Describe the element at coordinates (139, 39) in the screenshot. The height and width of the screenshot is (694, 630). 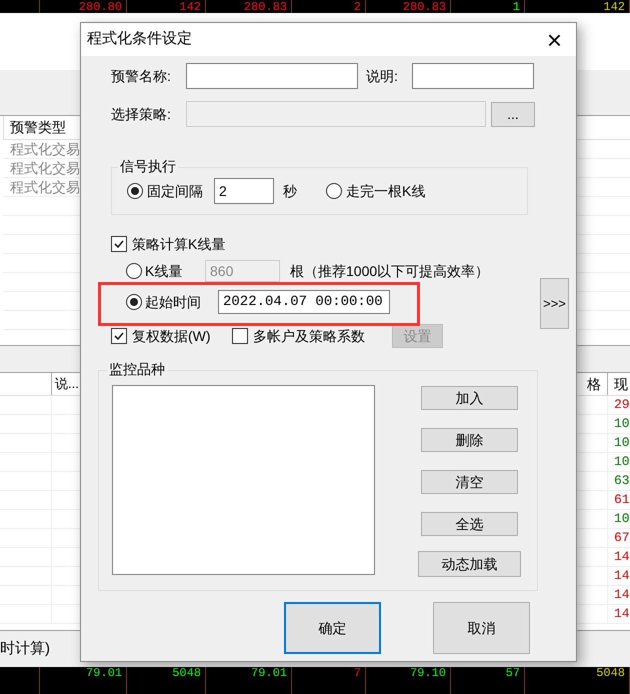
I see `window-title: 程式化条件设定` at that location.